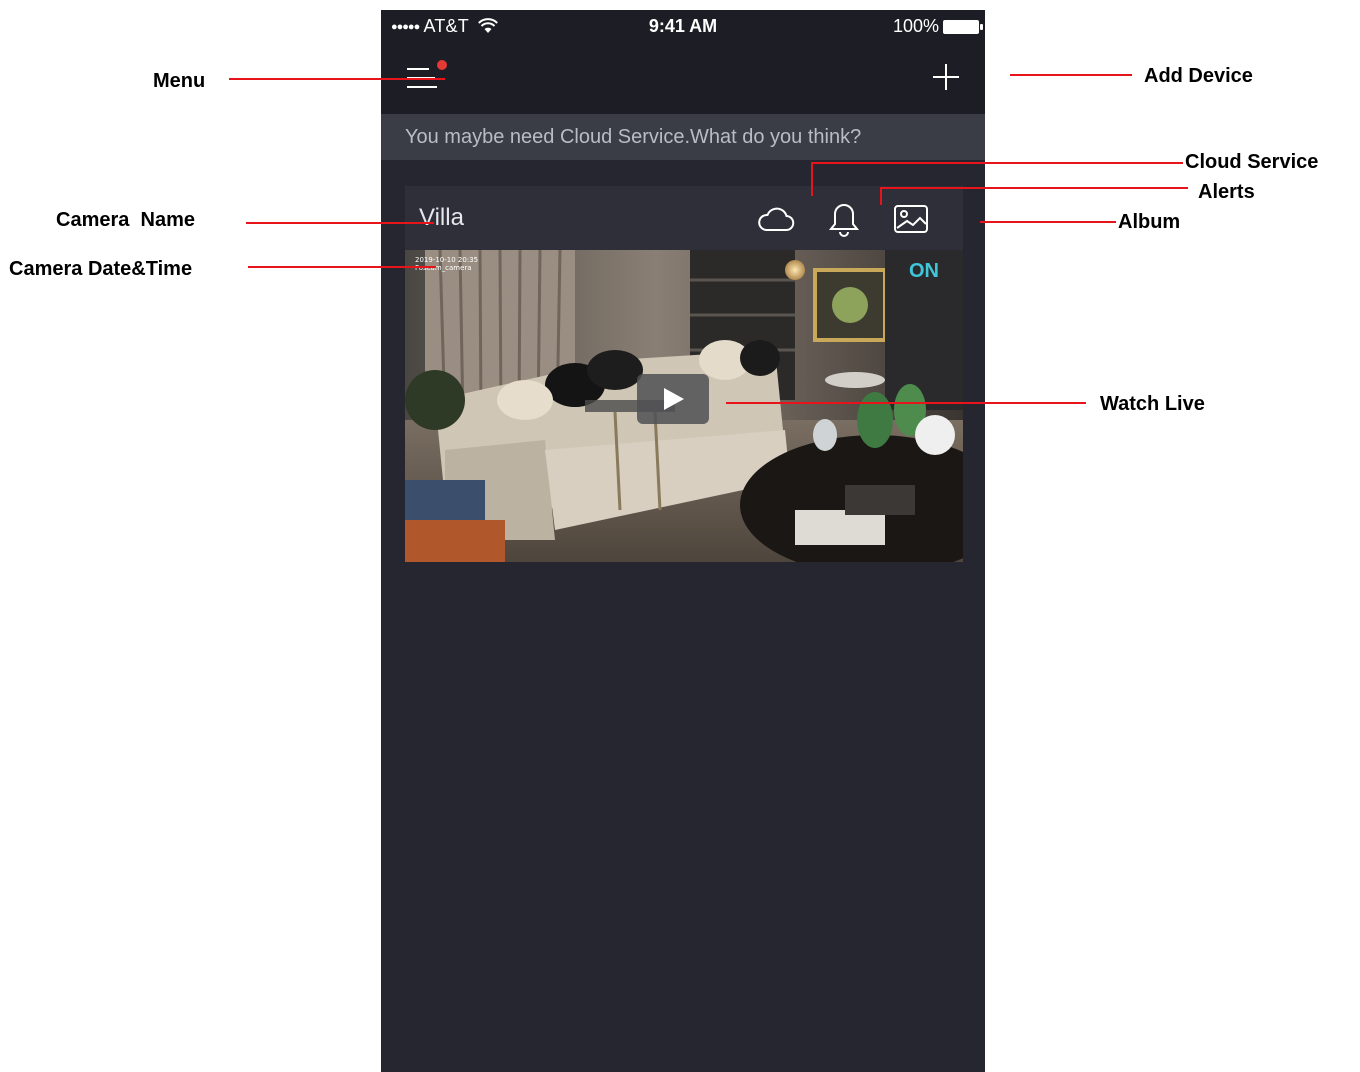  What do you see at coordinates (946, 77) in the screenshot?
I see `plus-icon` at bounding box center [946, 77].